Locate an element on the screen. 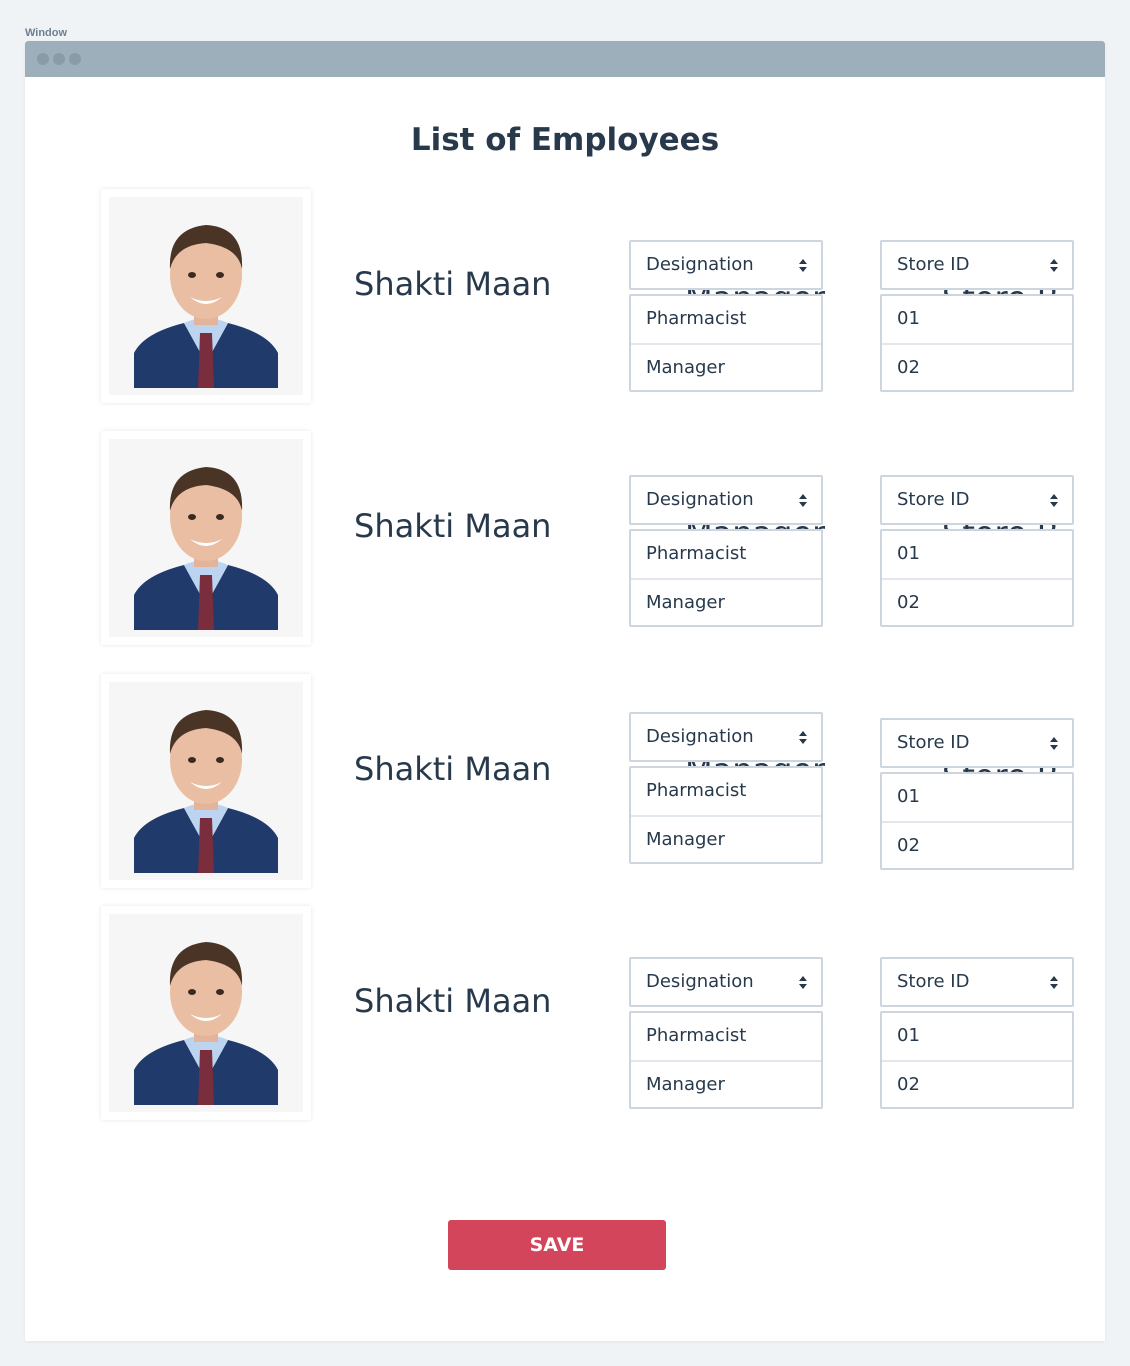  window-label: Window is located at coordinates (46, 33).